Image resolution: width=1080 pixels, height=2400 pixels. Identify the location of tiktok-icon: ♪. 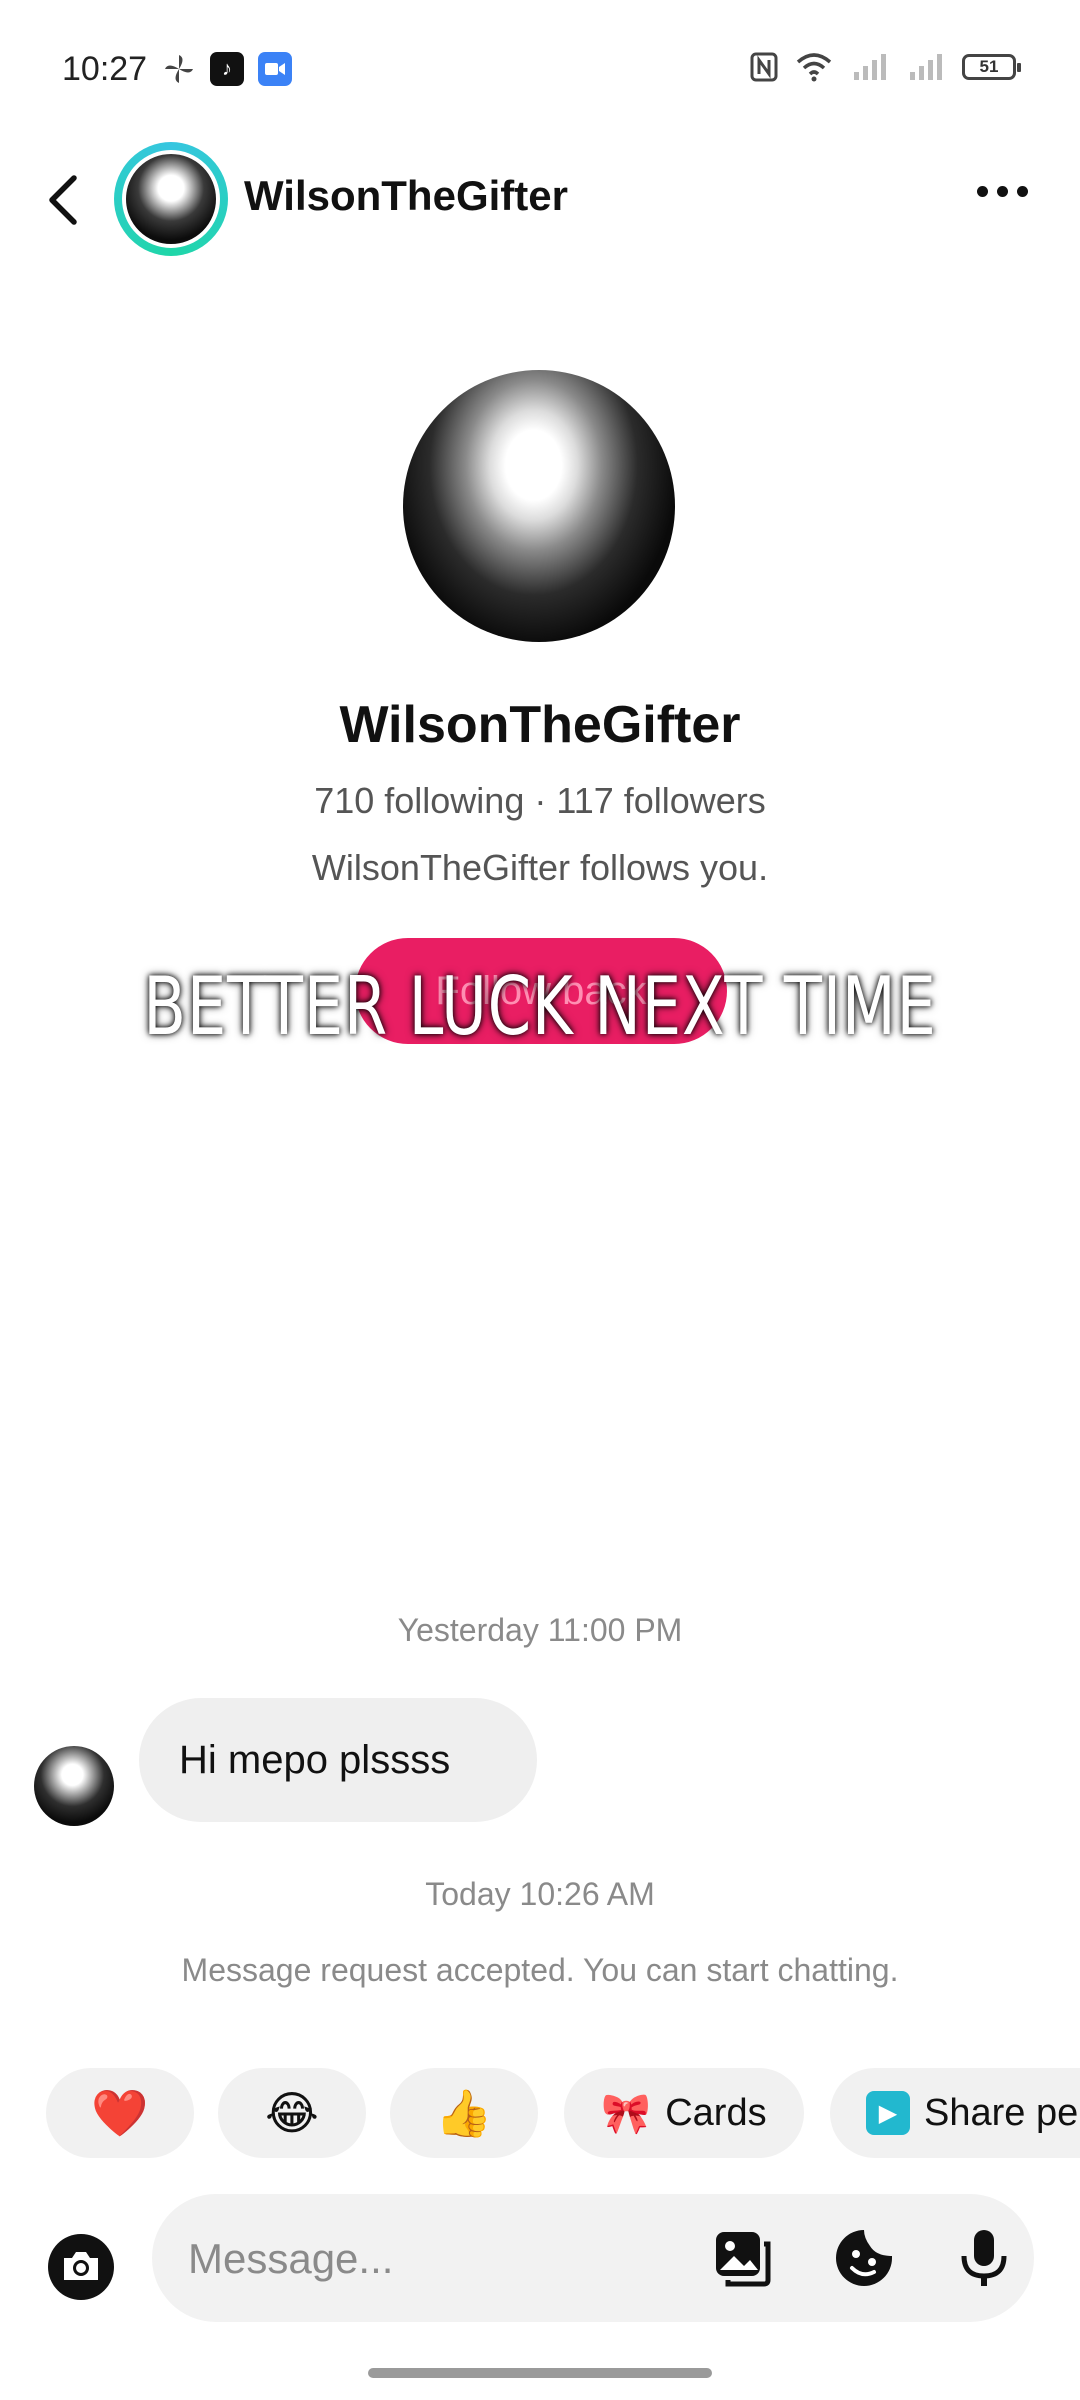
(227, 69).